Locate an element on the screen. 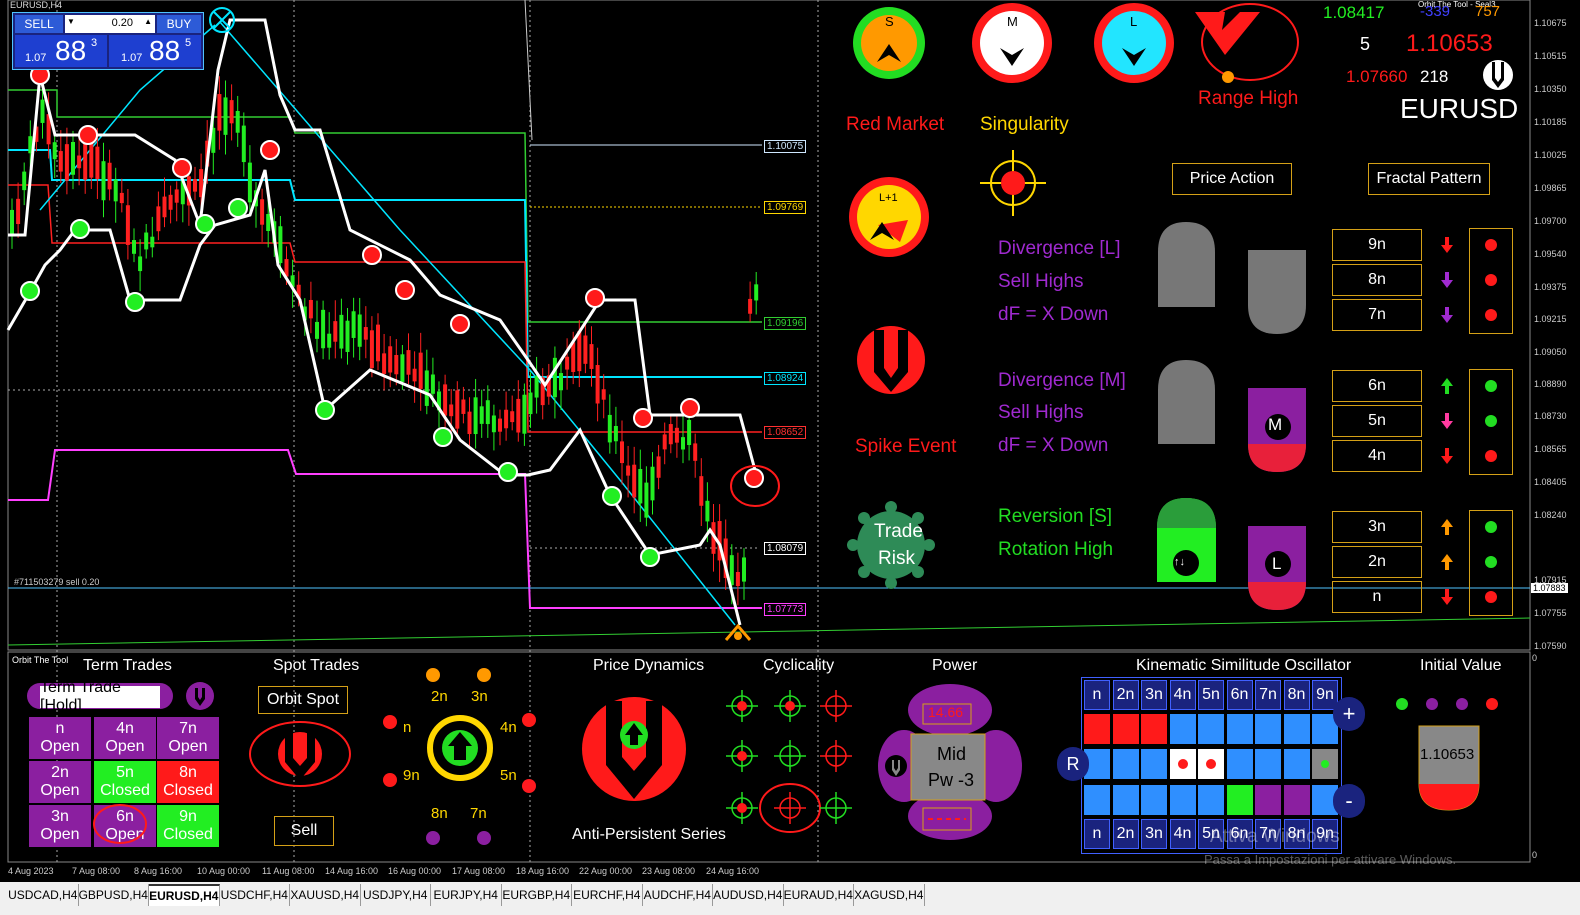 This screenshot has width=1580, height=915. fractal-level-box: 3n is located at coordinates (1377, 527).